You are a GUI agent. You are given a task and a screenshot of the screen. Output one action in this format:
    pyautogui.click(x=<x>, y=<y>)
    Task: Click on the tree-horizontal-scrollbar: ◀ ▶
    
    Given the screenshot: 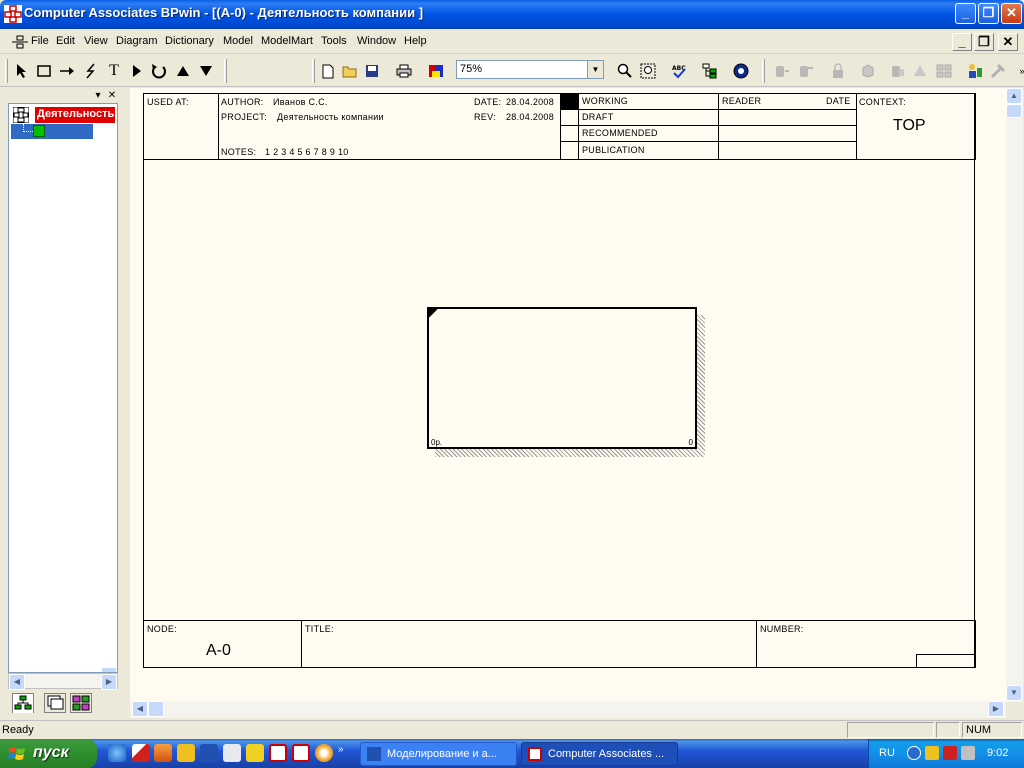 What is the action you would take?
    pyautogui.click(x=63, y=681)
    